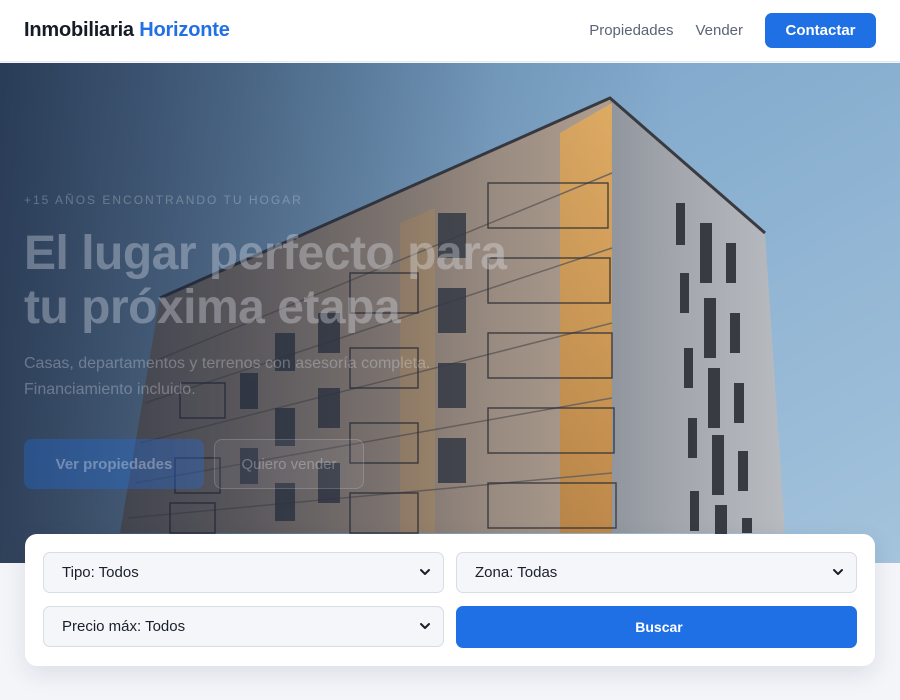 Image resolution: width=900 pixels, height=700 pixels. What do you see at coordinates (100, 572) in the screenshot?
I see `type-select-value: Tipo: Todos` at bounding box center [100, 572].